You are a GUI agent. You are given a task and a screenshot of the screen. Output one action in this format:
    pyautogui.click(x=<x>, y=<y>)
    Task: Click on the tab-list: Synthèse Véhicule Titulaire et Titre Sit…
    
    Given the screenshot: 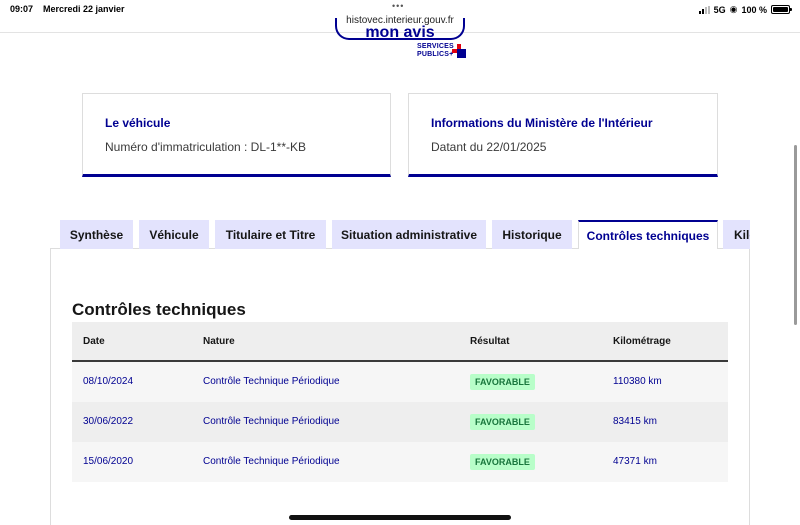 What is the action you would take?
    pyautogui.click(x=405, y=234)
    